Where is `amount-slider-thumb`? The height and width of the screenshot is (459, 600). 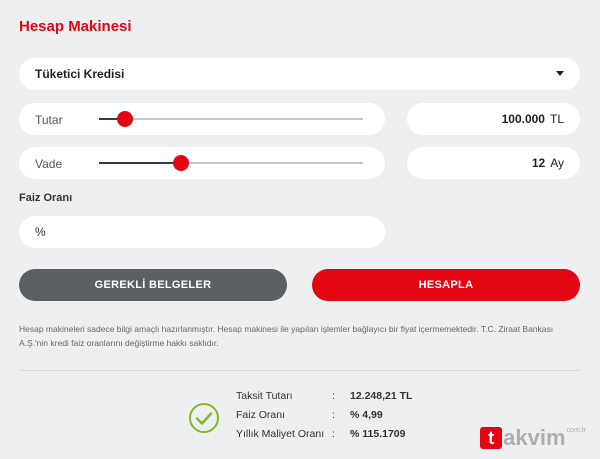
amount-slider-thumb is located at coordinates (125, 119).